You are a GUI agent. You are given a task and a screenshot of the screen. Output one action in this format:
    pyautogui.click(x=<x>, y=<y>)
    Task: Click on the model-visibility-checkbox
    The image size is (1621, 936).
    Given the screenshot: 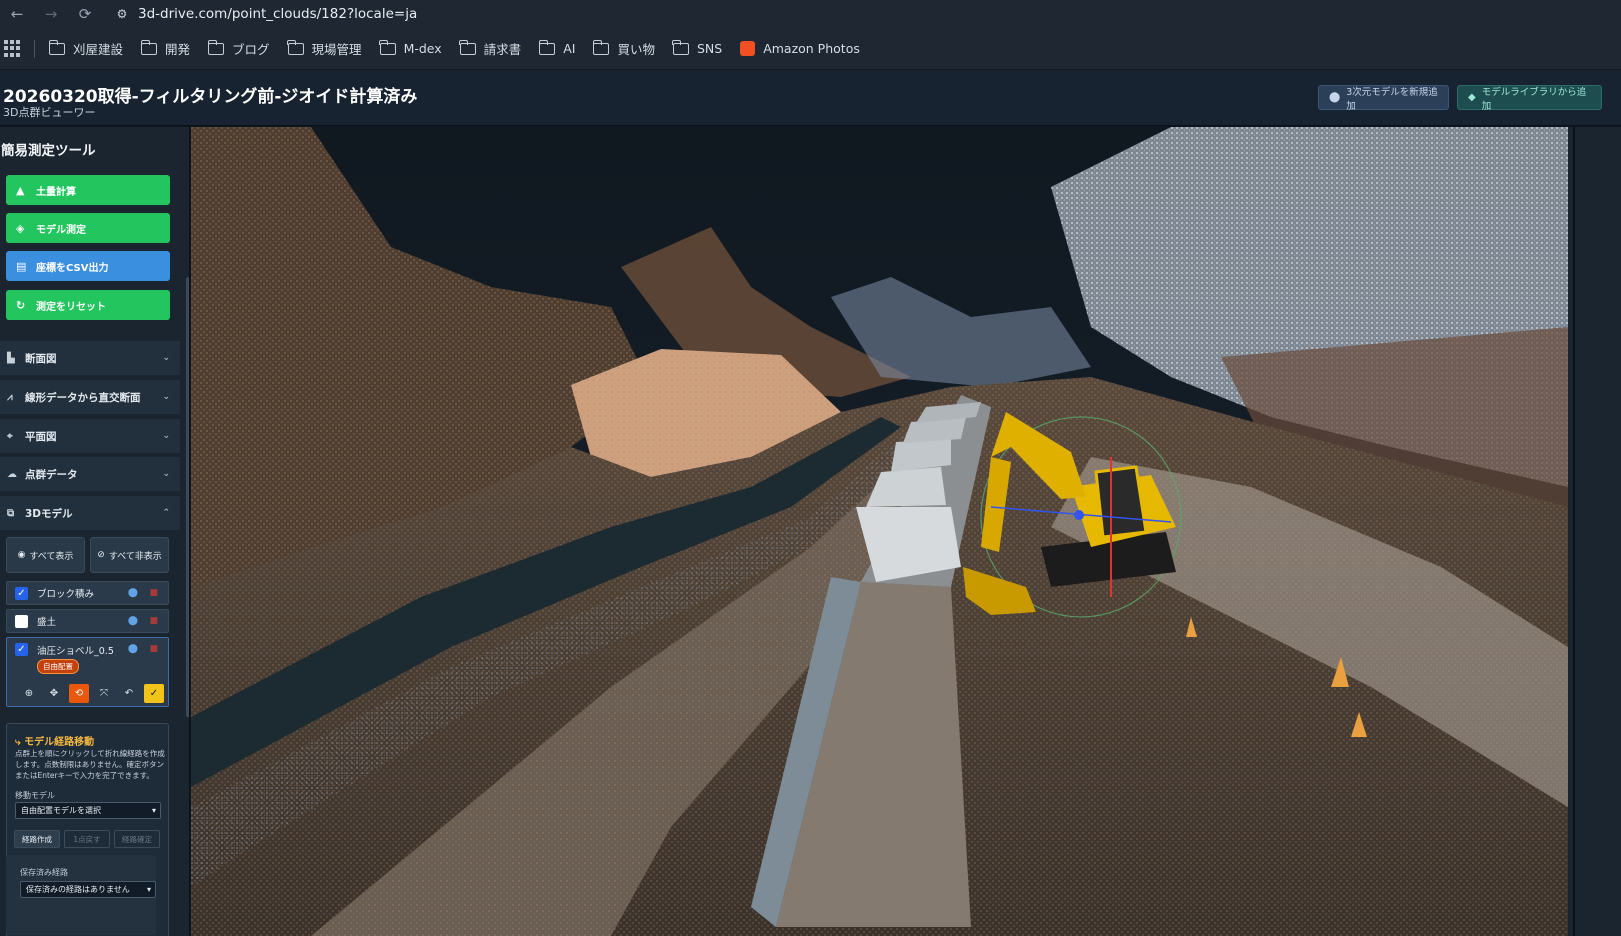 What is the action you would take?
    pyautogui.click(x=21, y=621)
    